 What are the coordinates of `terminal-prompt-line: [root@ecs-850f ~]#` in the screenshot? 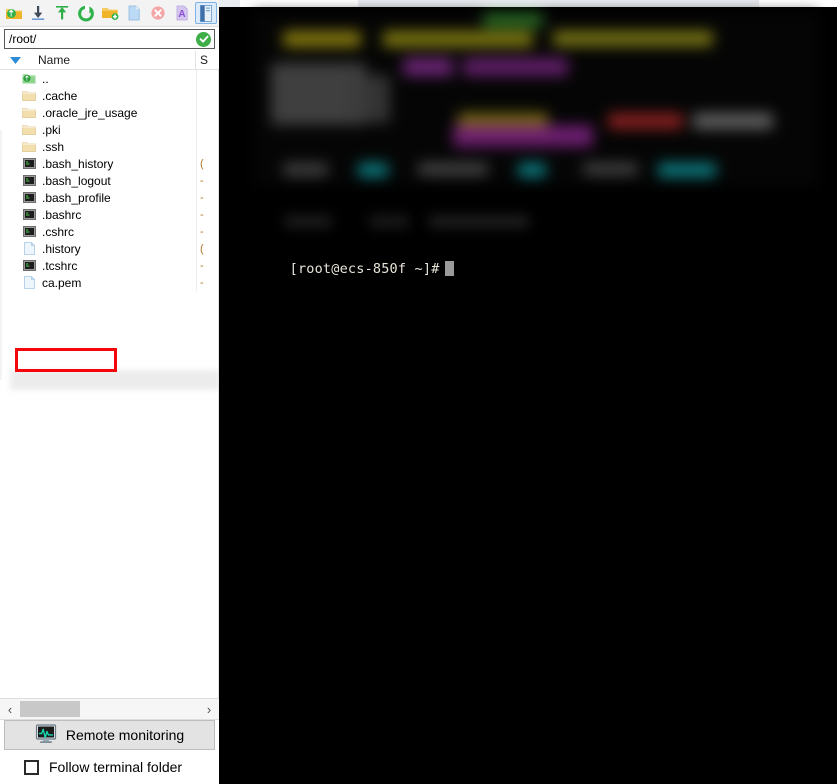 It's located at (338, 269).